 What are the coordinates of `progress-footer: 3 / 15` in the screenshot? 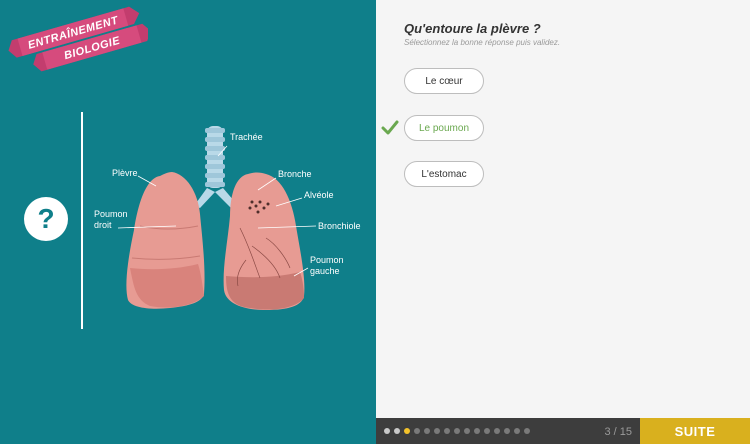 It's located at (508, 431).